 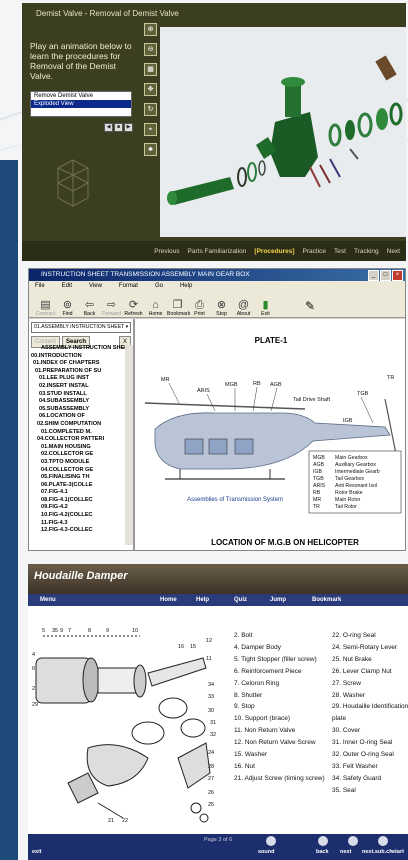 I want to click on title-suffix: - Removal of Demist Valve, so click(x=130, y=13).